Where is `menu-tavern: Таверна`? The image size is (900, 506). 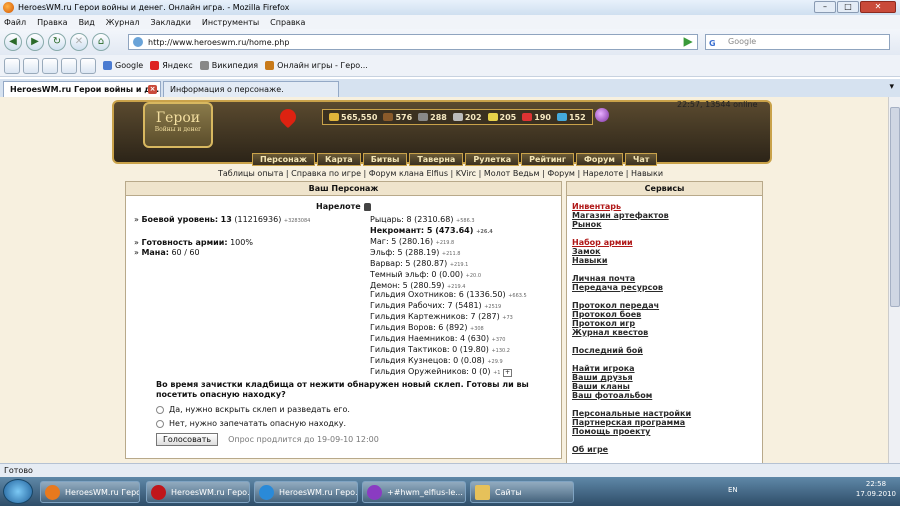
menu-tavern: Таверна is located at coordinates (436, 159).